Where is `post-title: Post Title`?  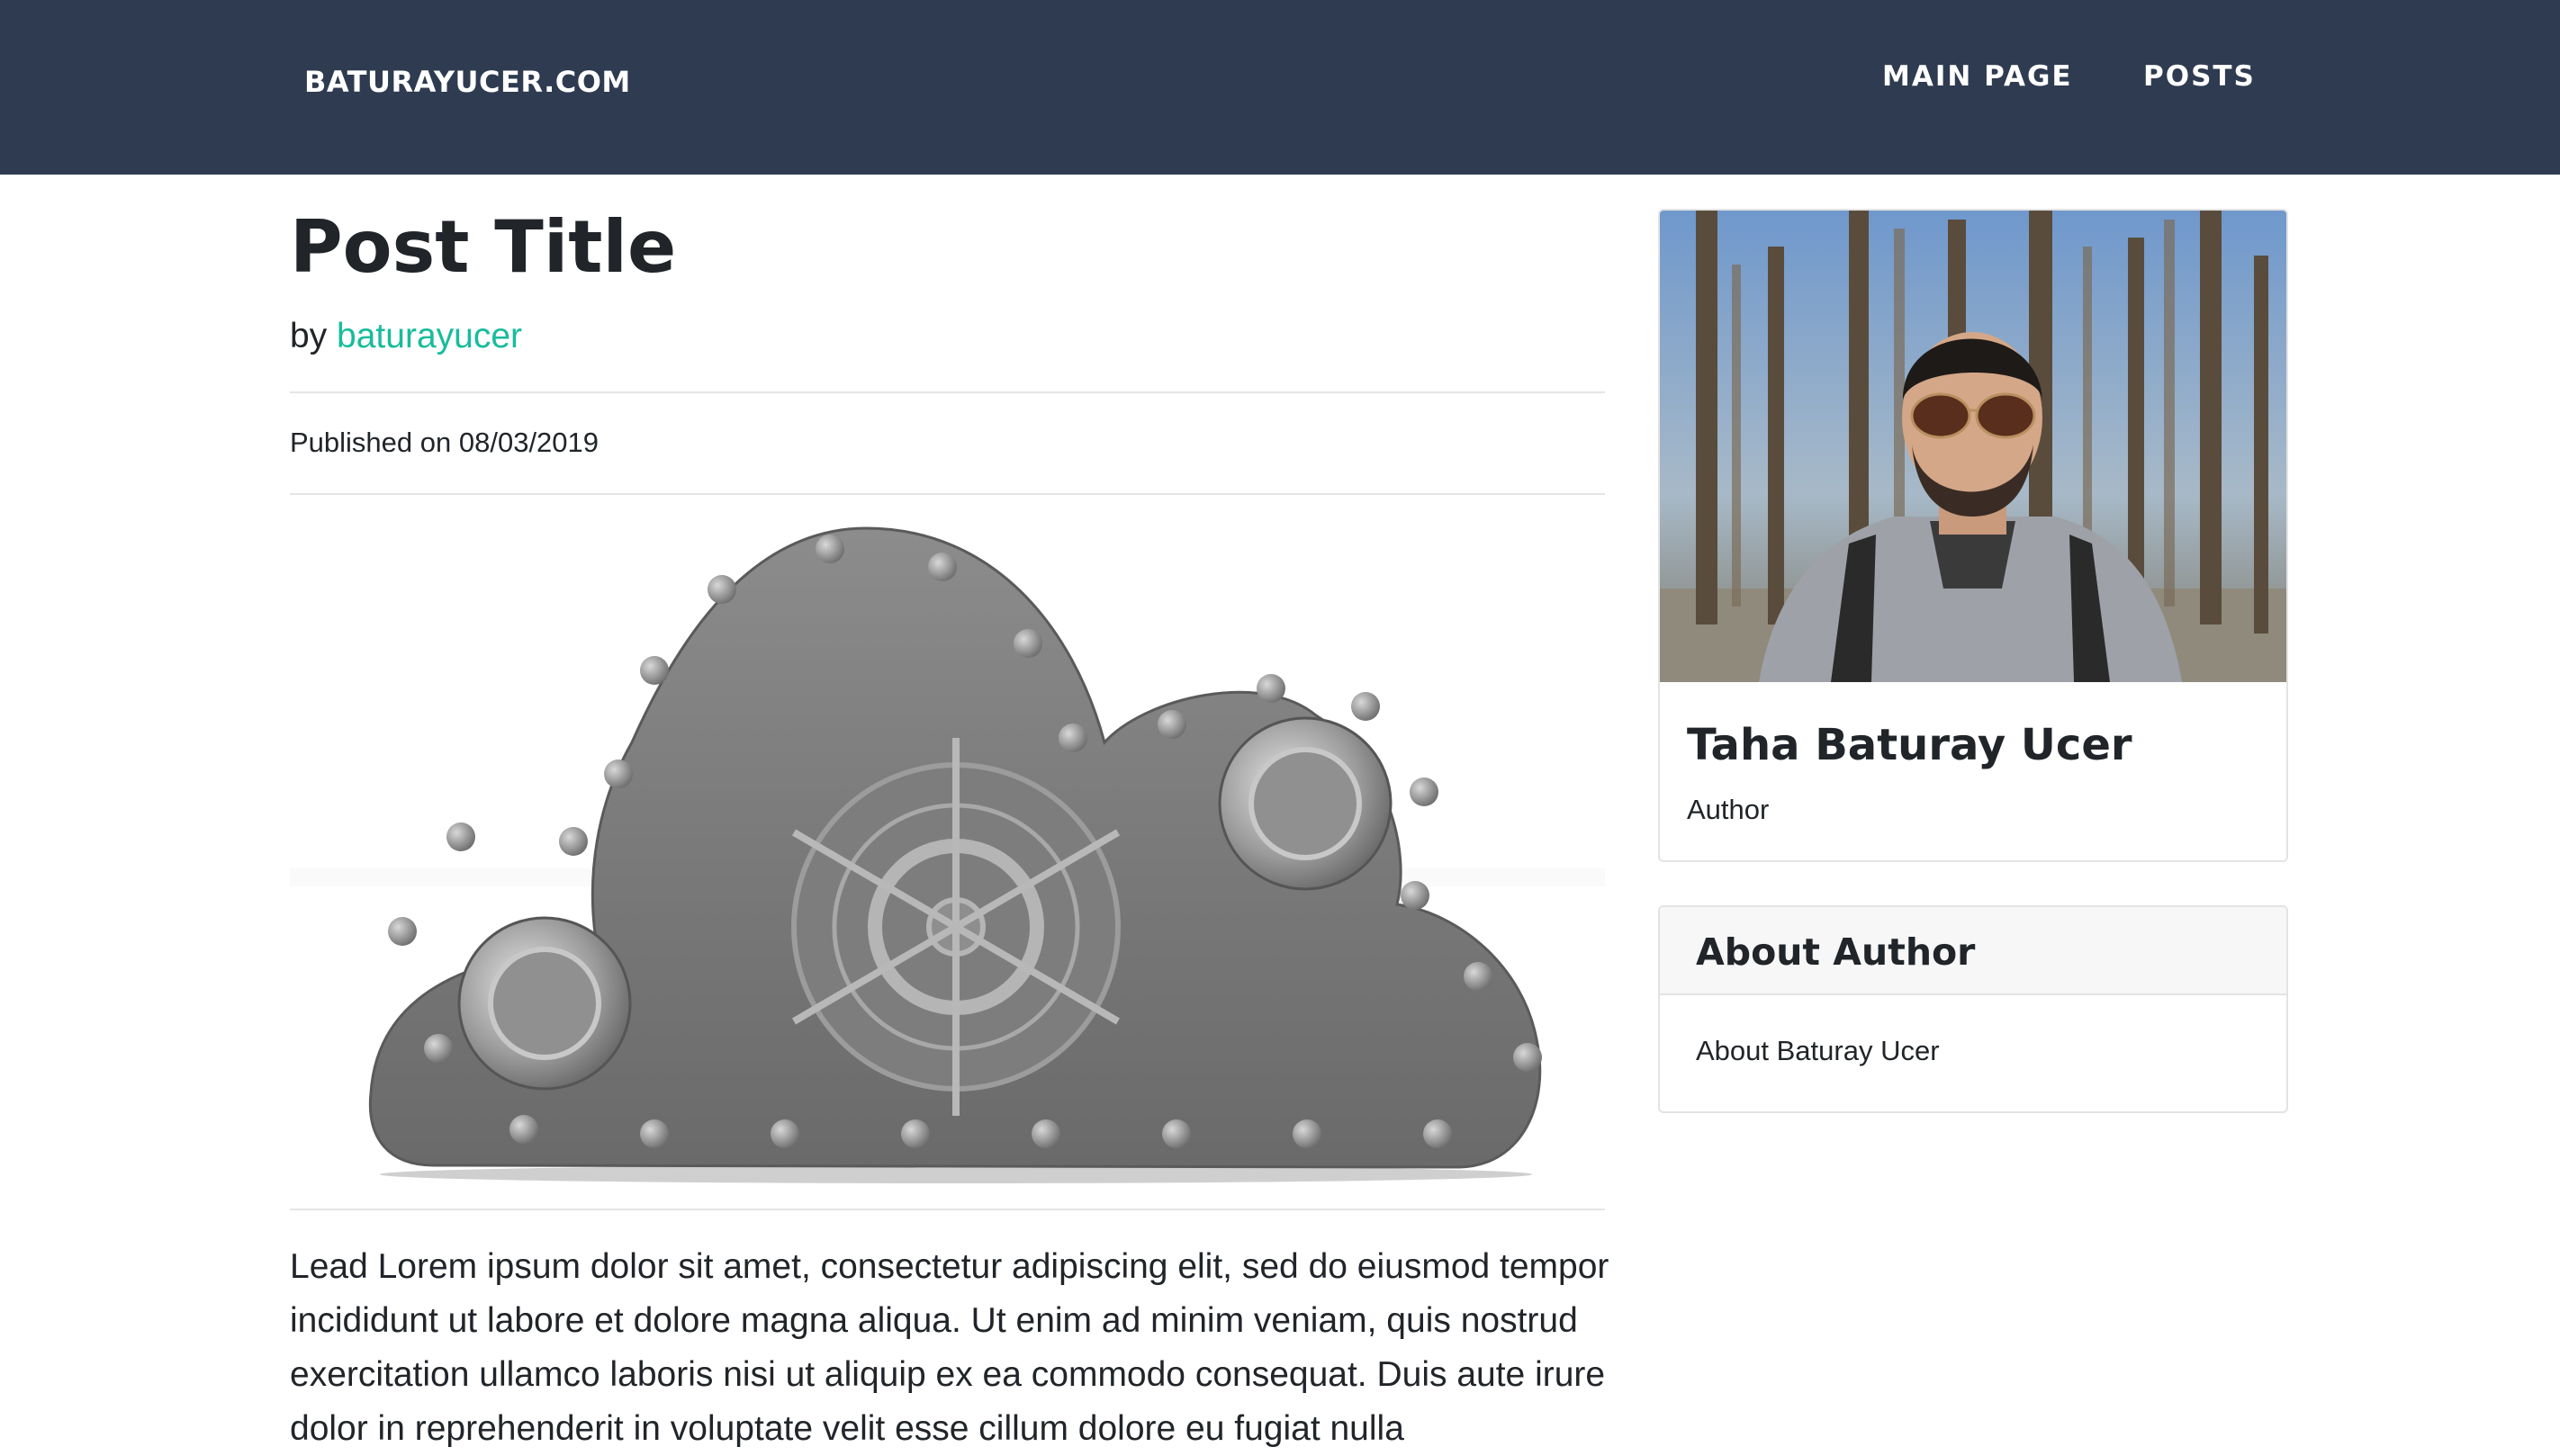
post-title: Post Title is located at coordinates (483, 247).